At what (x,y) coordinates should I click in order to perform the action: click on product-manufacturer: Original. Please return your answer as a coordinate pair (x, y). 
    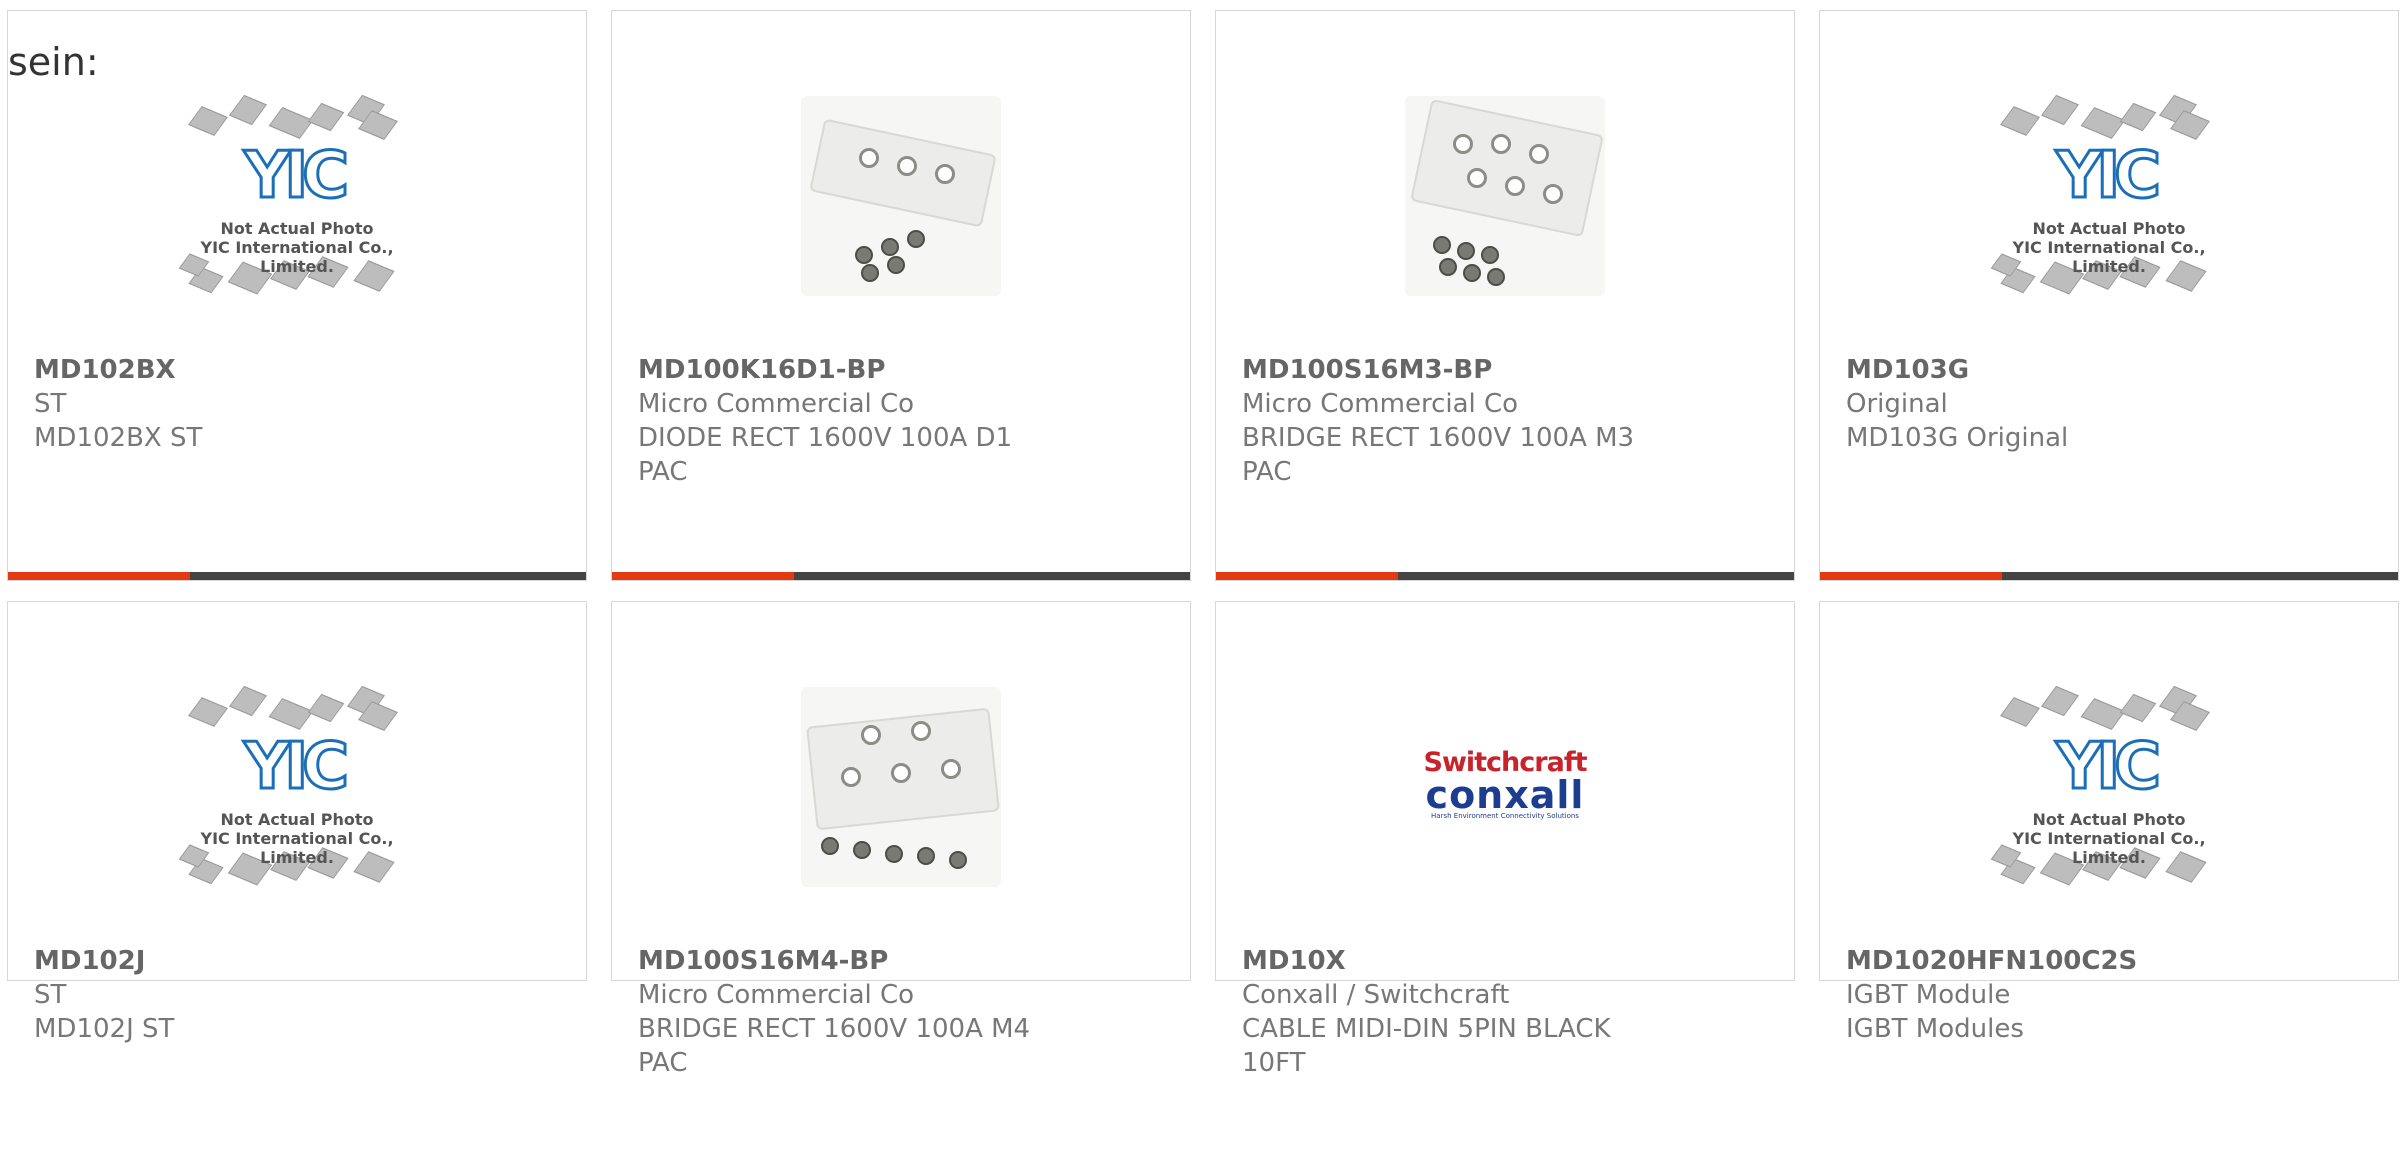
    Looking at the image, I should click on (1897, 404).